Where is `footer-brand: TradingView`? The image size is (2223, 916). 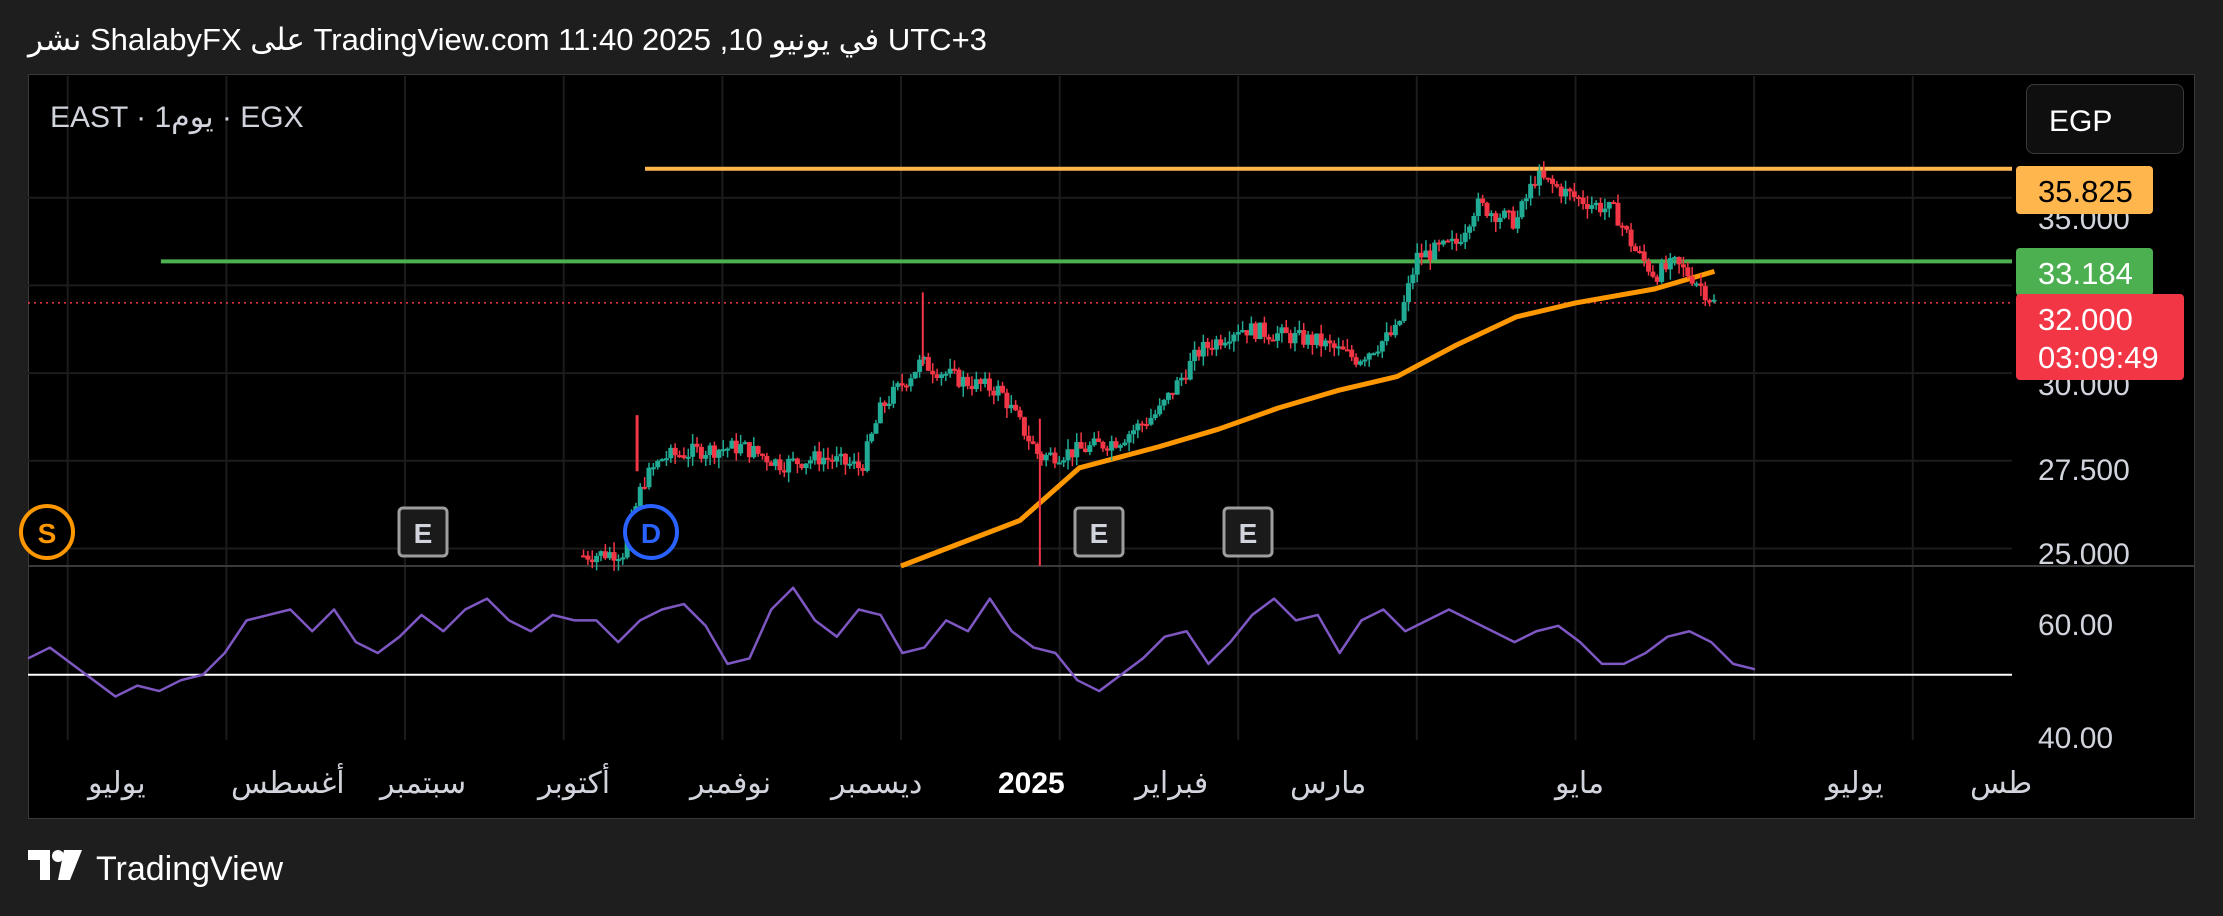 footer-brand: TradingView is located at coordinates (155, 869).